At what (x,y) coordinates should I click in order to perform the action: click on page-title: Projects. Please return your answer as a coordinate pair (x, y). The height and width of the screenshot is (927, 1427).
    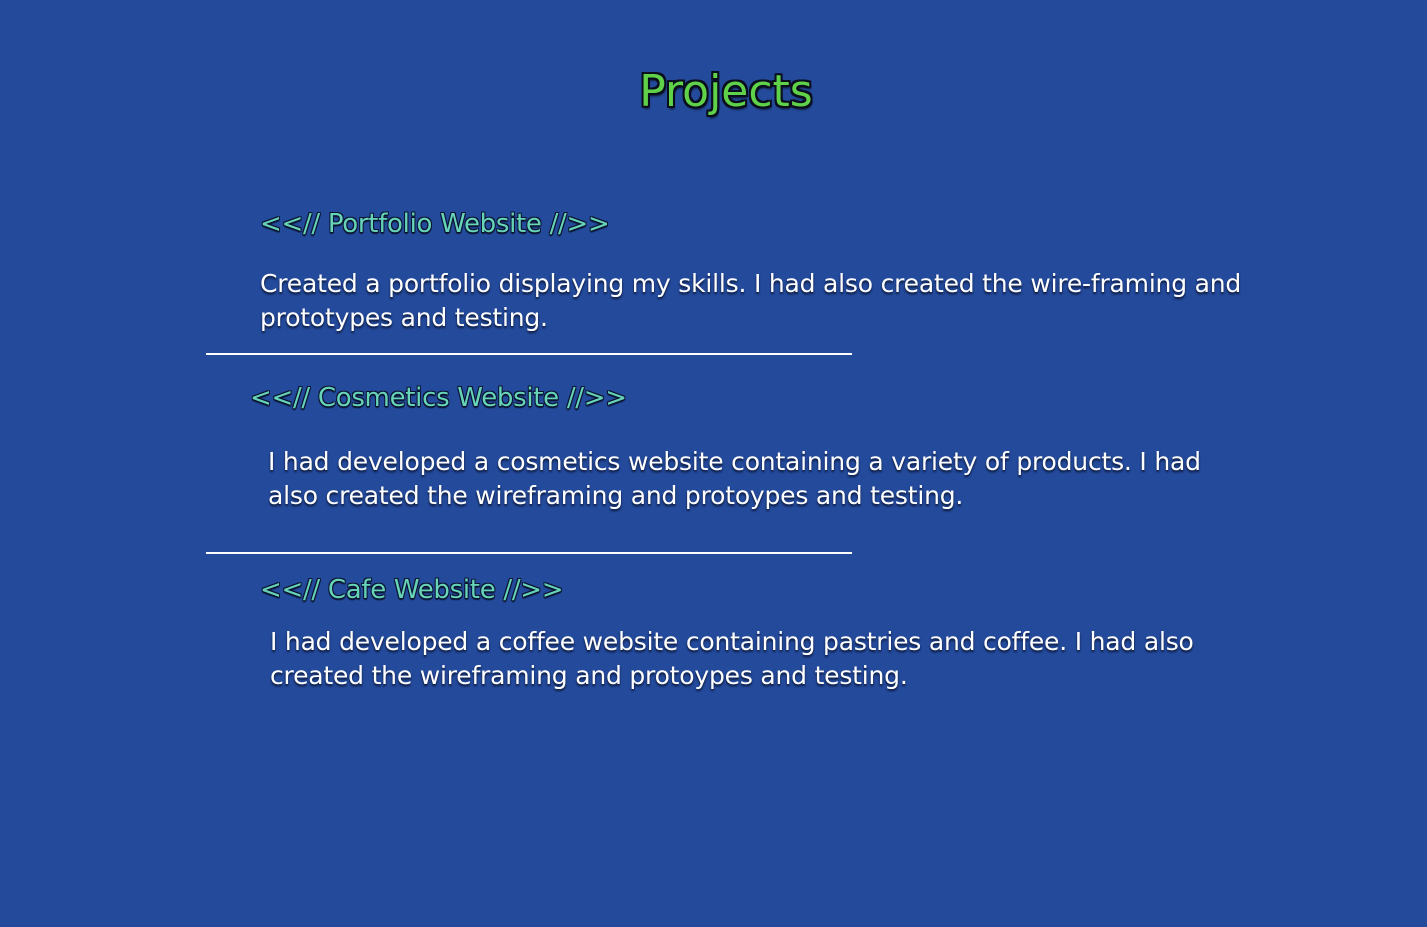
    Looking at the image, I should click on (726, 91).